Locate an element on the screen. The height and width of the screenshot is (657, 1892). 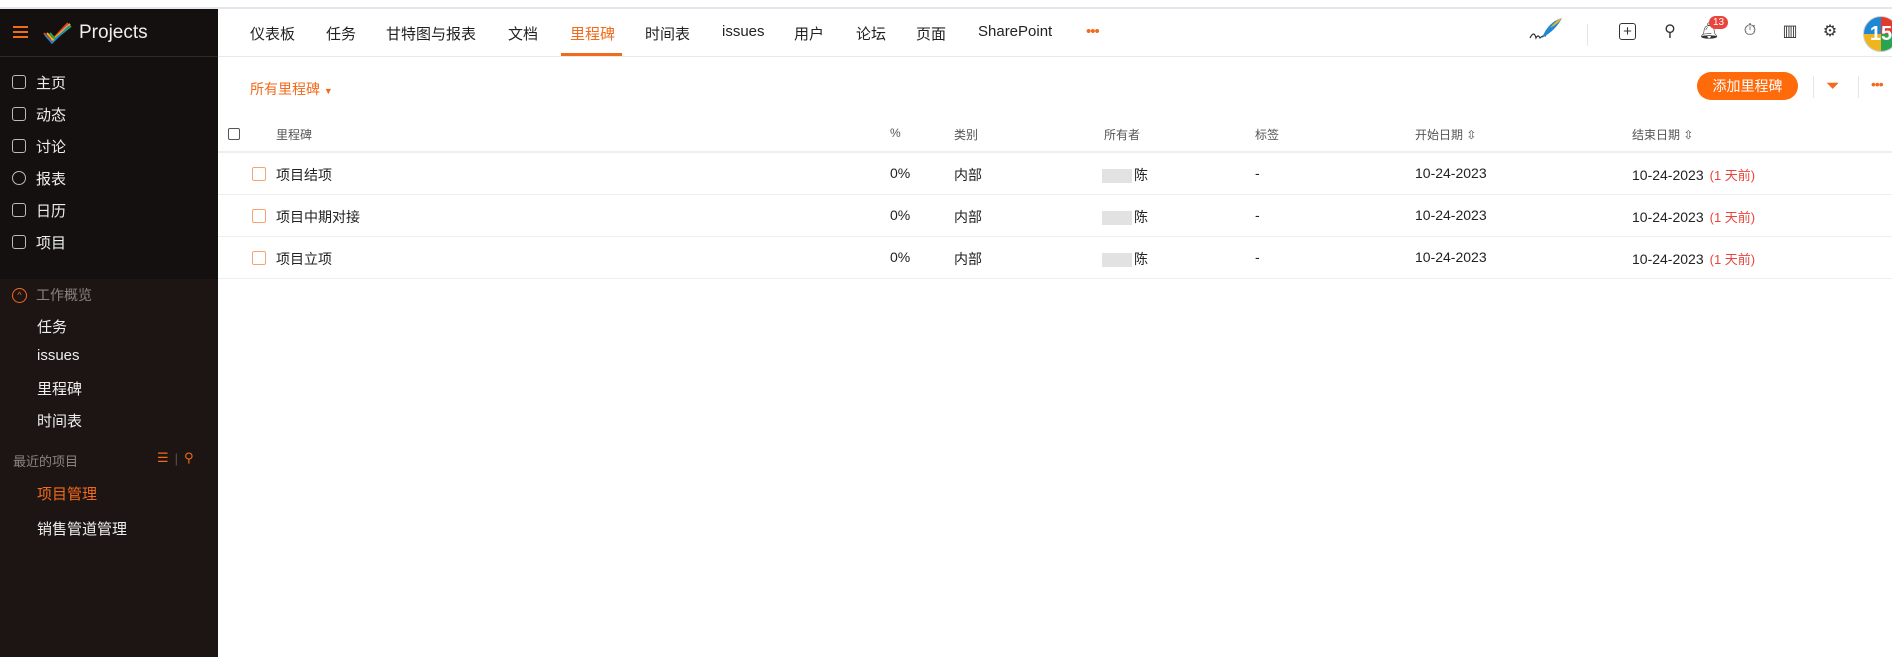
column-settings-icon is located at coordinates (234, 134).